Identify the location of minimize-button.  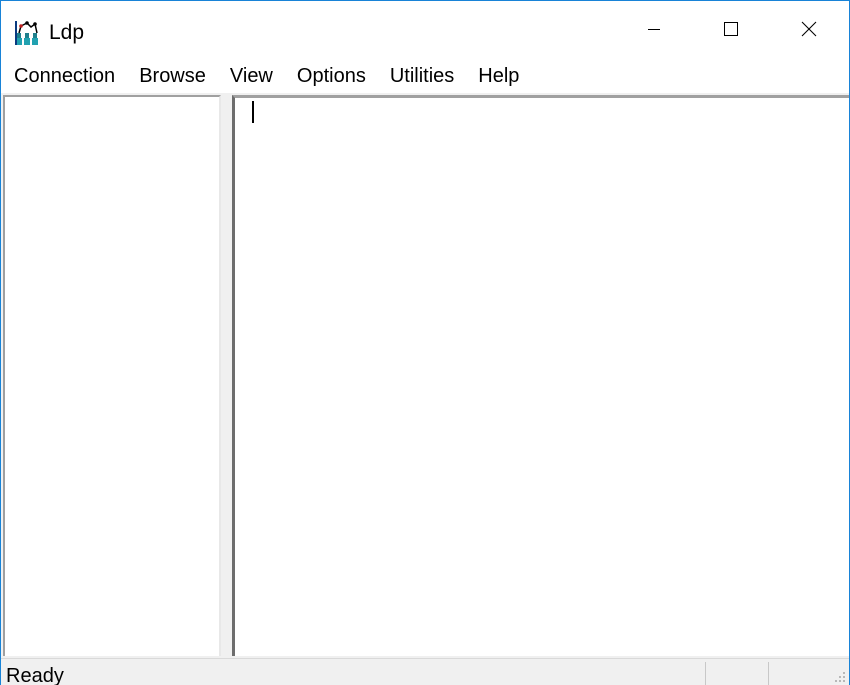
(654, 31).